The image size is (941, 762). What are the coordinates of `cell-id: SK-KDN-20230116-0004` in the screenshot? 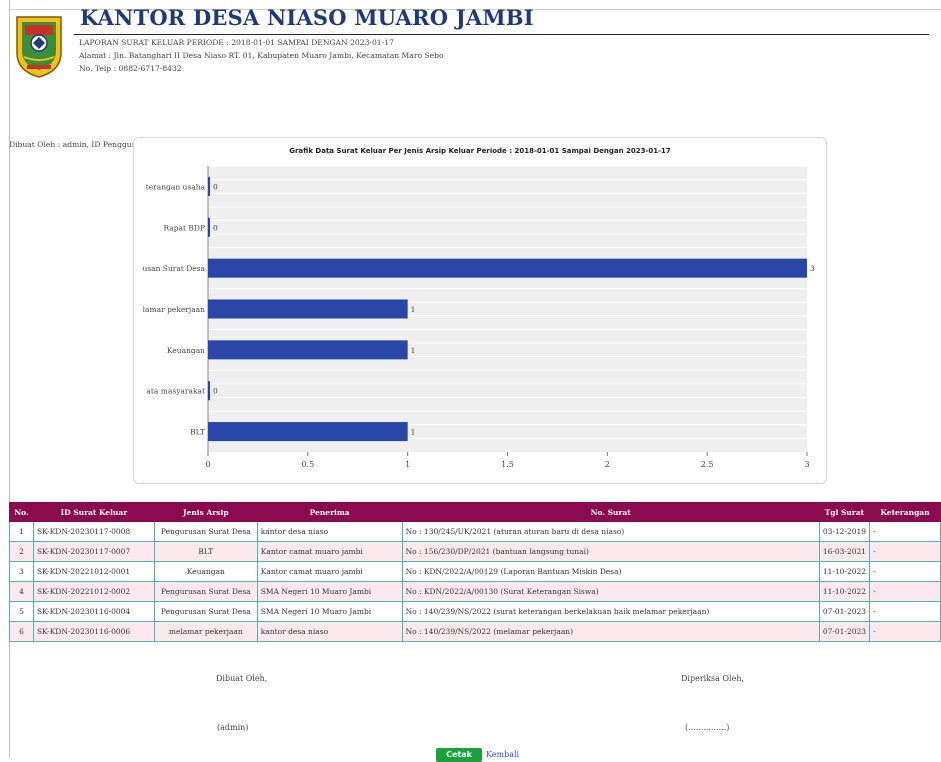 It's located at (93, 611).